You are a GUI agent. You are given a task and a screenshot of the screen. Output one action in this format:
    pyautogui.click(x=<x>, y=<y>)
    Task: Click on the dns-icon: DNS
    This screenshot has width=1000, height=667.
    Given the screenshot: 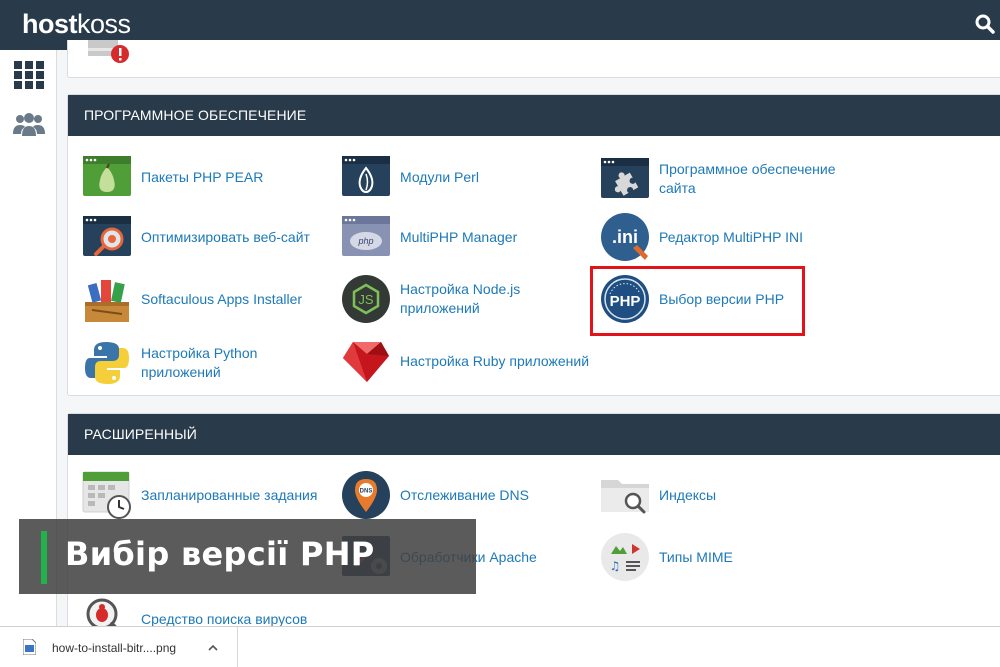 What is the action you would take?
    pyautogui.click(x=366, y=495)
    